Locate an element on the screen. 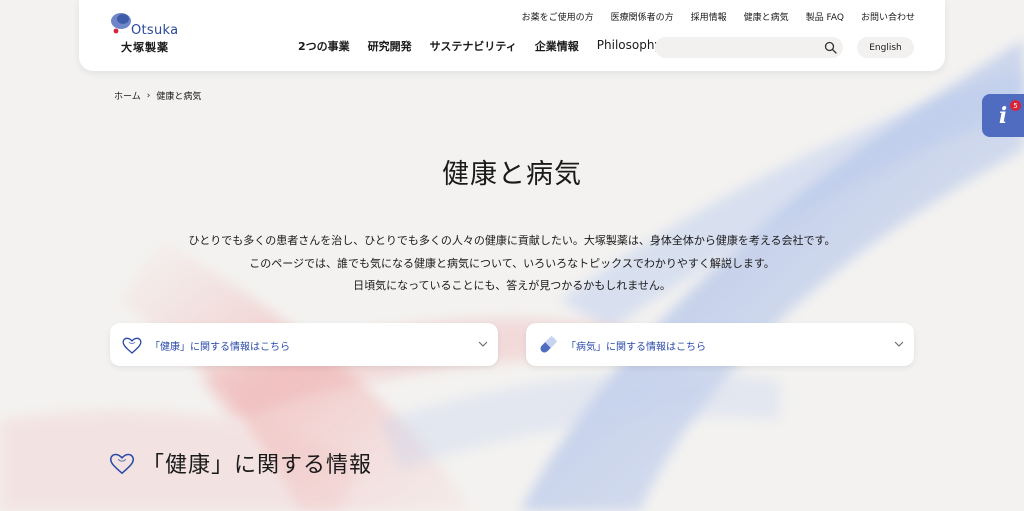 Image resolution: width=1024 pixels, height=511 pixels. search-icon is located at coordinates (830, 47).